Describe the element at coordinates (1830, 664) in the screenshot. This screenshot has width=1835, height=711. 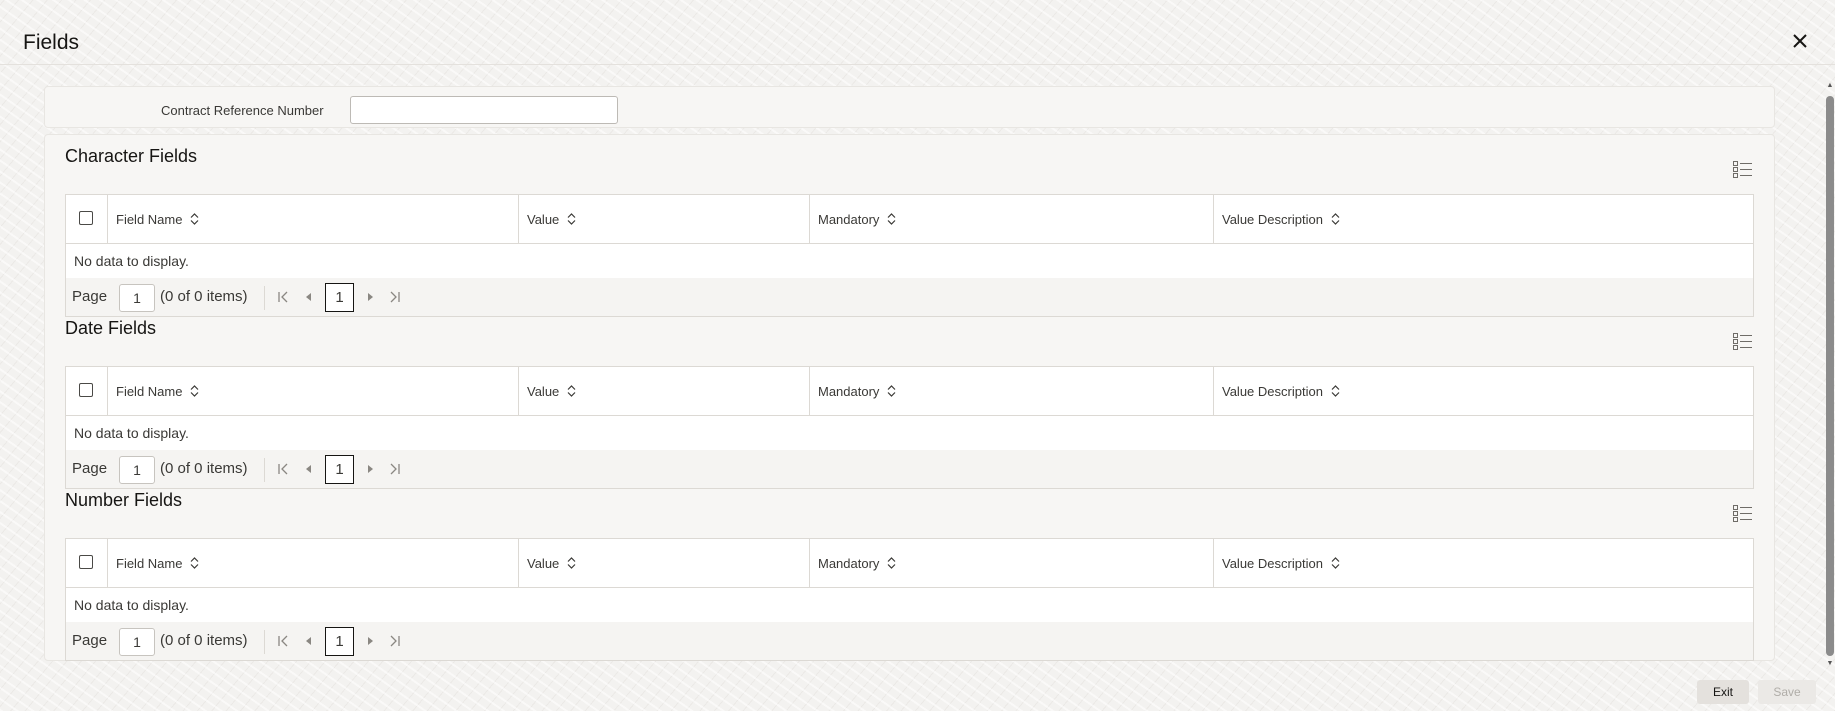
I see `scroll-down-arrow-icon: ▼` at that location.